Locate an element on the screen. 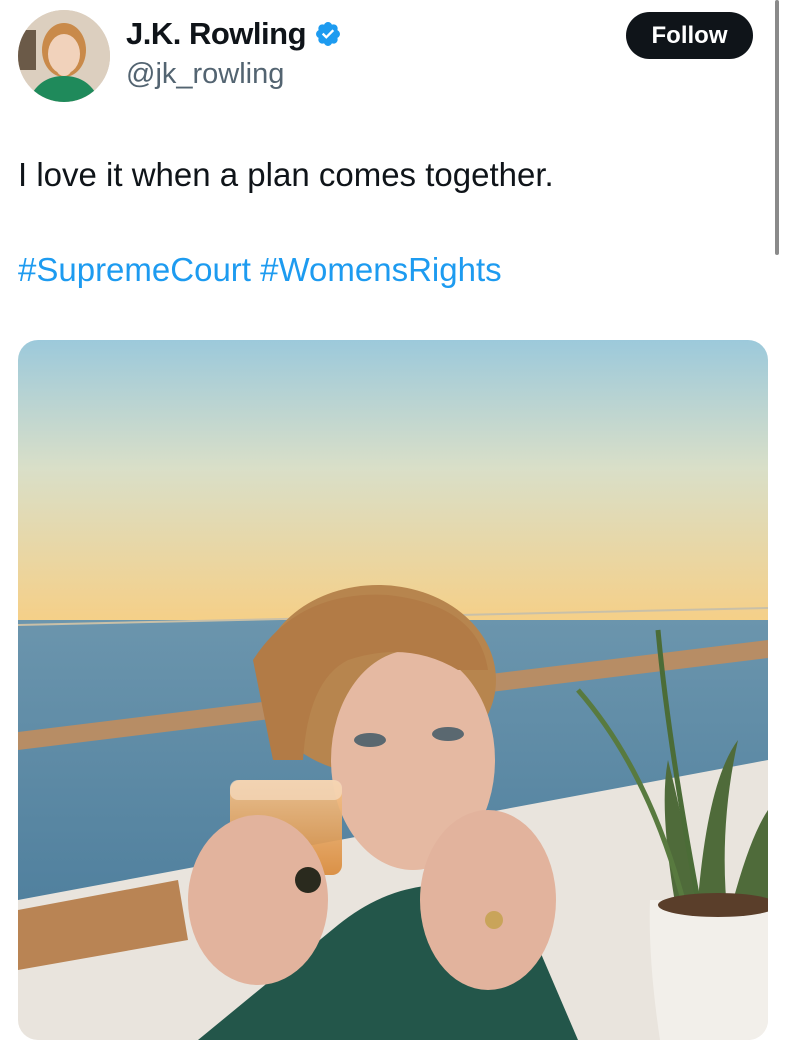 Image resolution: width=786 pixels, height=1040 pixels. avatar-photo is located at coordinates (64, 56).